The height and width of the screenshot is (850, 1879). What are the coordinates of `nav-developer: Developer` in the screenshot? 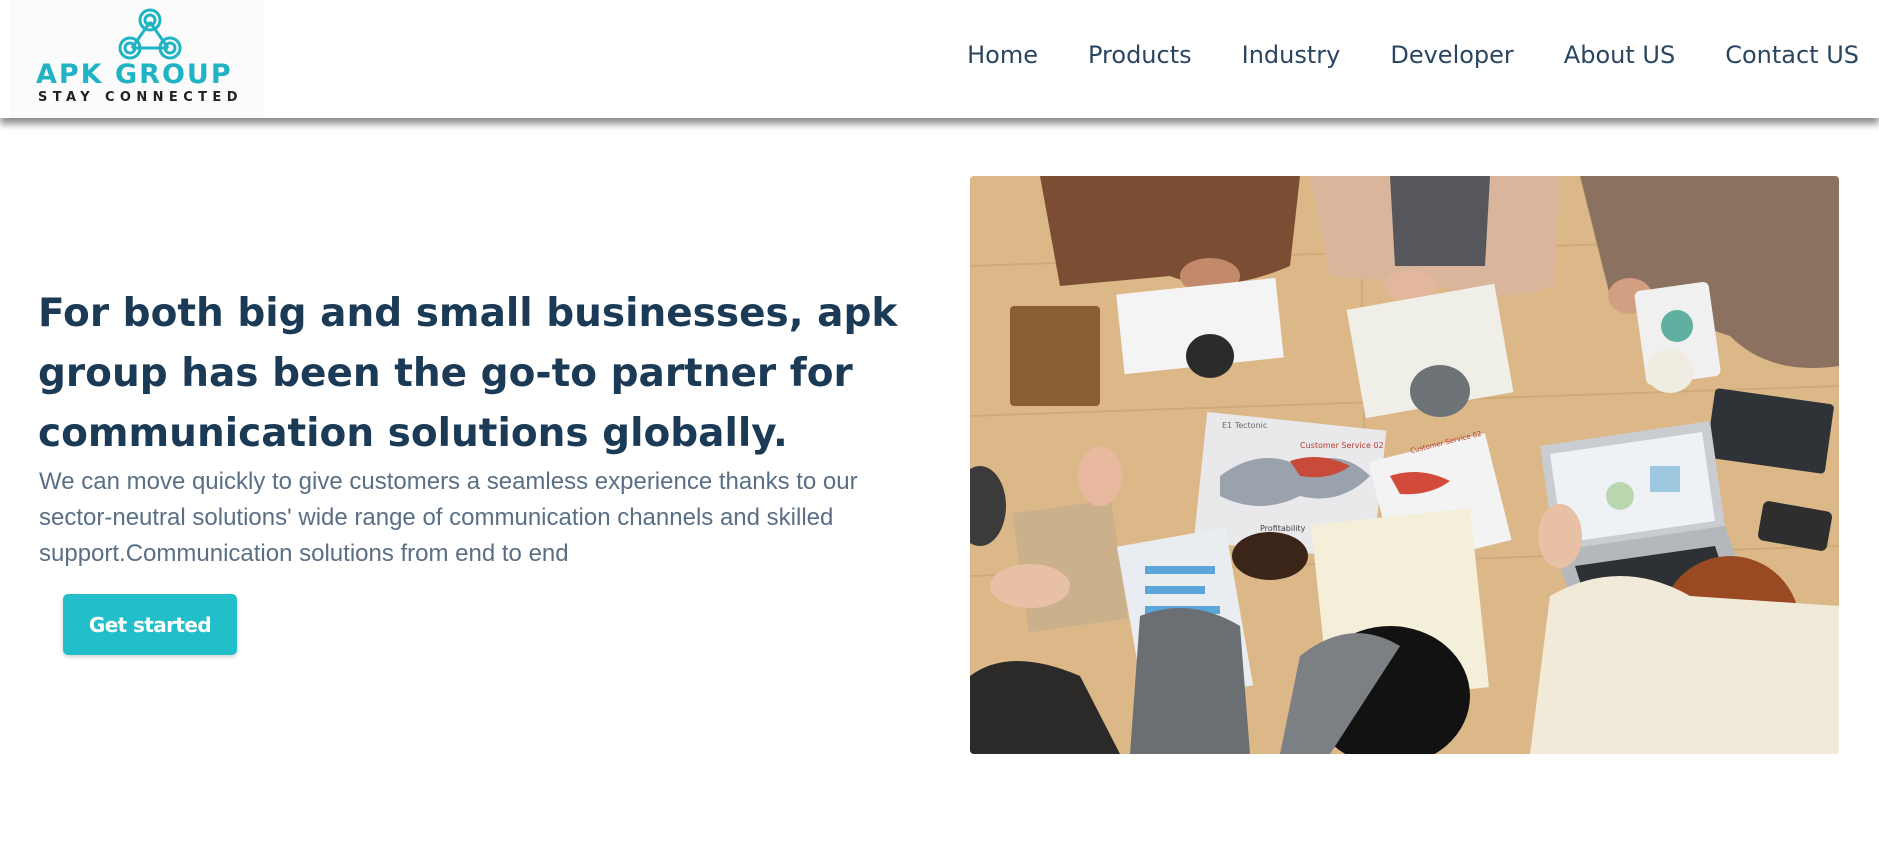 It's located at (1451, 55).